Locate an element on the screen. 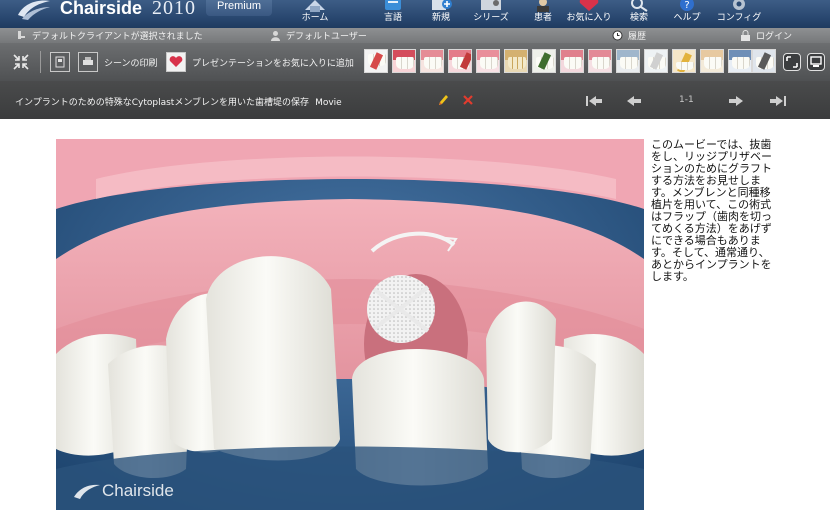 The height and width of the screenshot is (510, 830). video-title-text: インプラントのための特殊なCytoplastメンブレンを用いた歯槽堤の保存 is located at coordinates (162, 103).